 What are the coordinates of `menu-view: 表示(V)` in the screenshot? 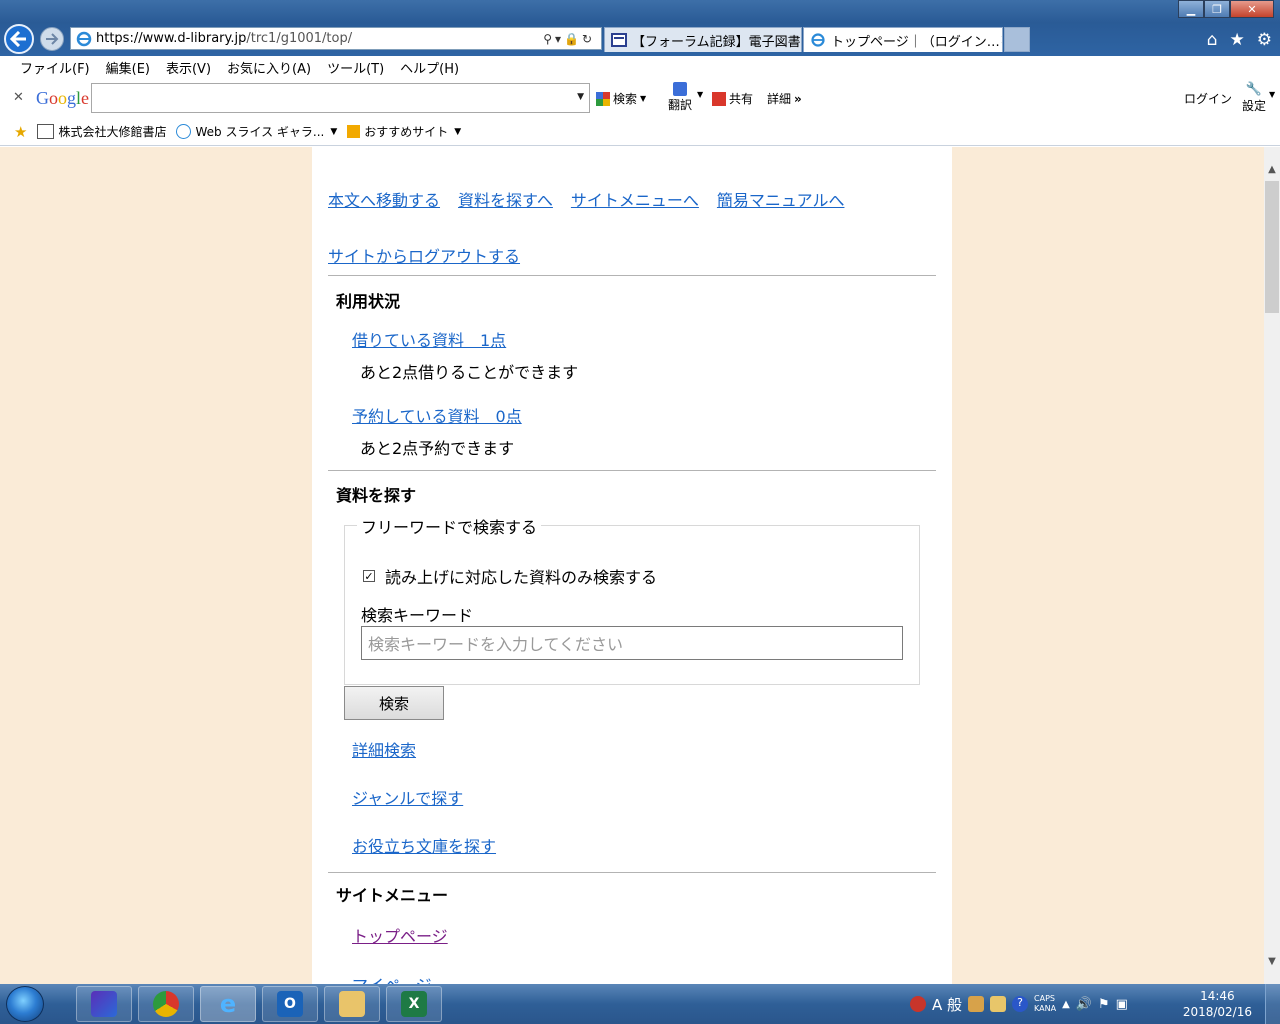 It's located at (188, 67).